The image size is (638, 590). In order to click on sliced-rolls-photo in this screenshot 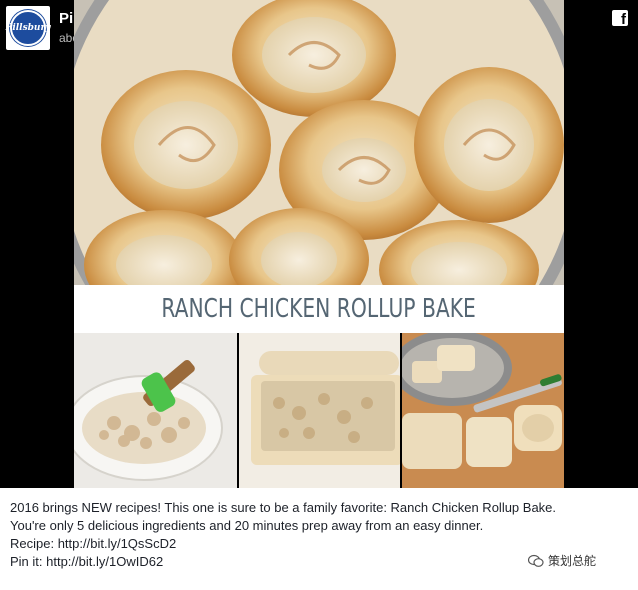, I will do `click(483, 410)`.